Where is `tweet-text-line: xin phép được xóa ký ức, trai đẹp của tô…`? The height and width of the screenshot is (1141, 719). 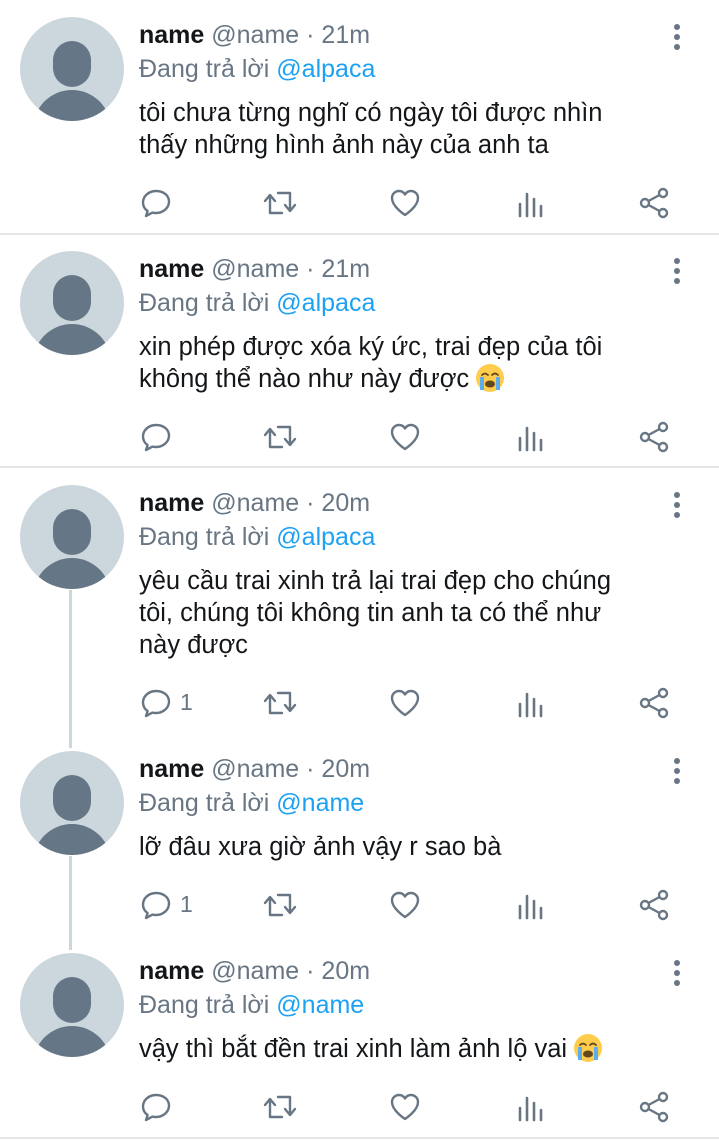
tweet-text-line: xin phép được xóa ký ức, trai đẹp của tô… is located at coordinates (371, 347).